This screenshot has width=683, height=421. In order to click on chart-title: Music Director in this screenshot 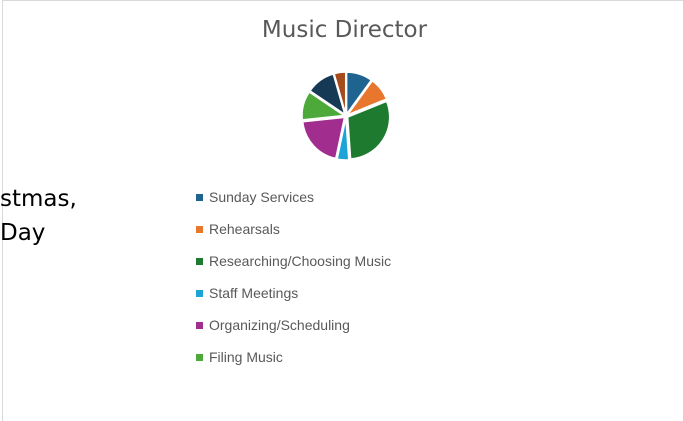, I will do `click(344, 30)`.